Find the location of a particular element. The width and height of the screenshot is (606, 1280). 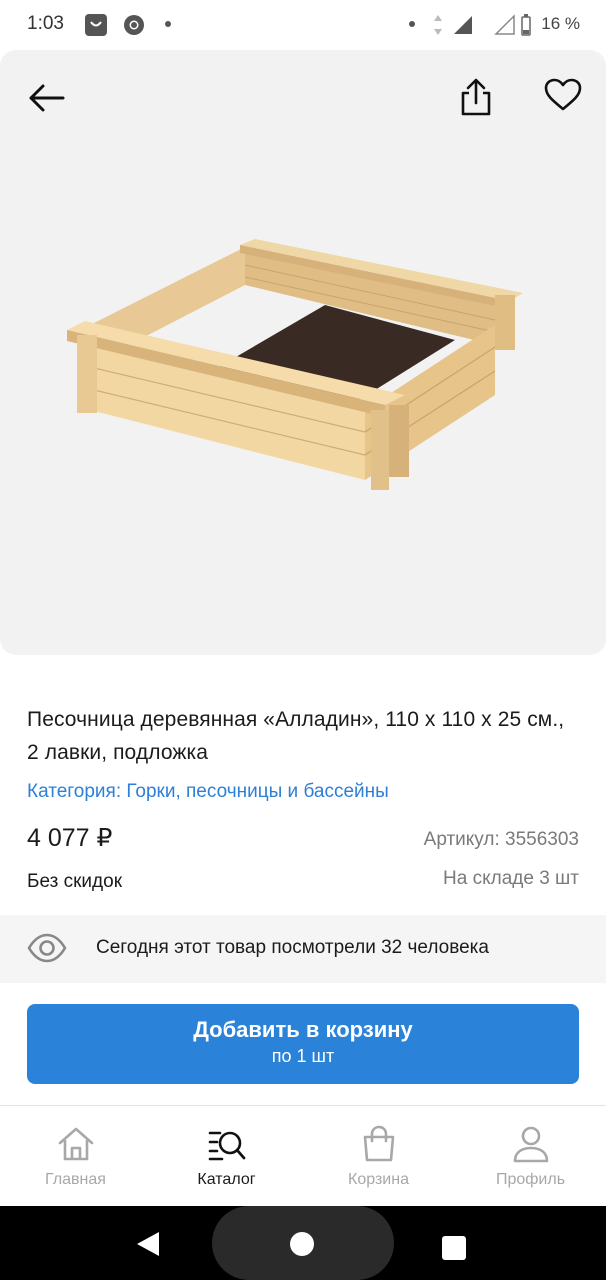

eye-icon is located at coordinates (47, 948).